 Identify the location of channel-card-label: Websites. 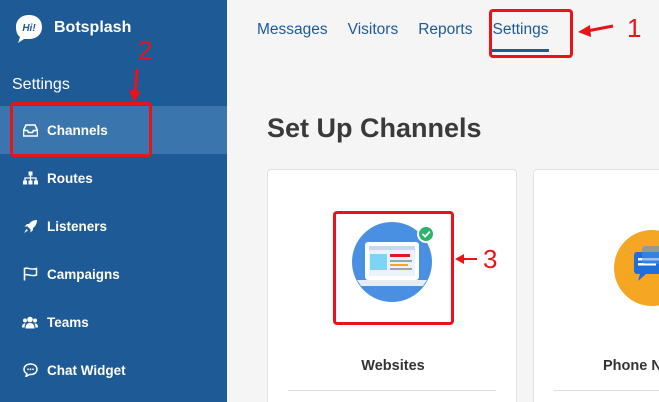
(393, 366).